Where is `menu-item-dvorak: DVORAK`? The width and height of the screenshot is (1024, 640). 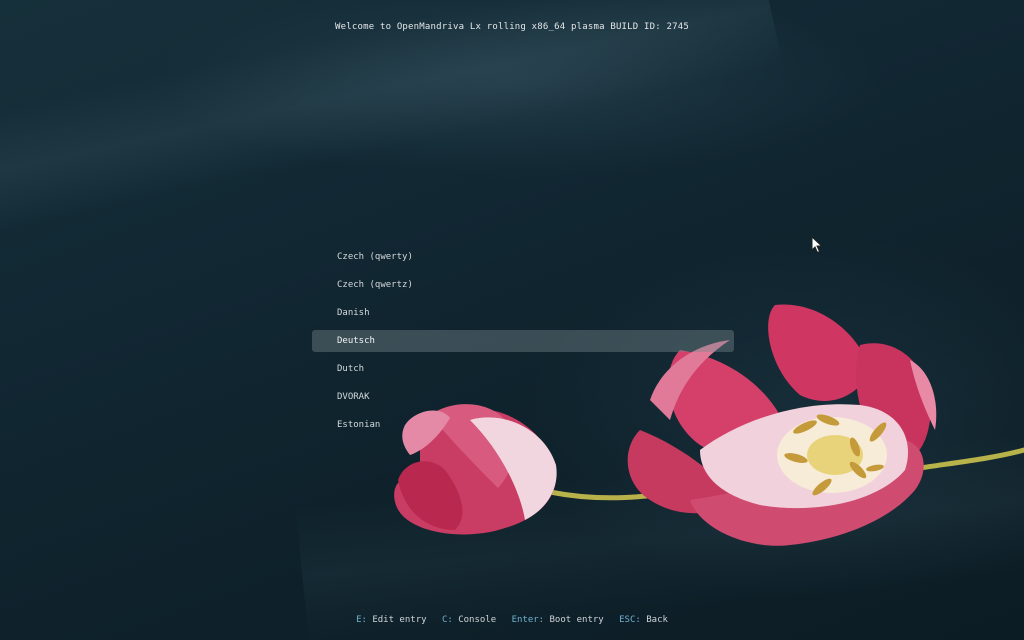 menu-item-dvorak: DVORAK is located at coordinates (523, 397).